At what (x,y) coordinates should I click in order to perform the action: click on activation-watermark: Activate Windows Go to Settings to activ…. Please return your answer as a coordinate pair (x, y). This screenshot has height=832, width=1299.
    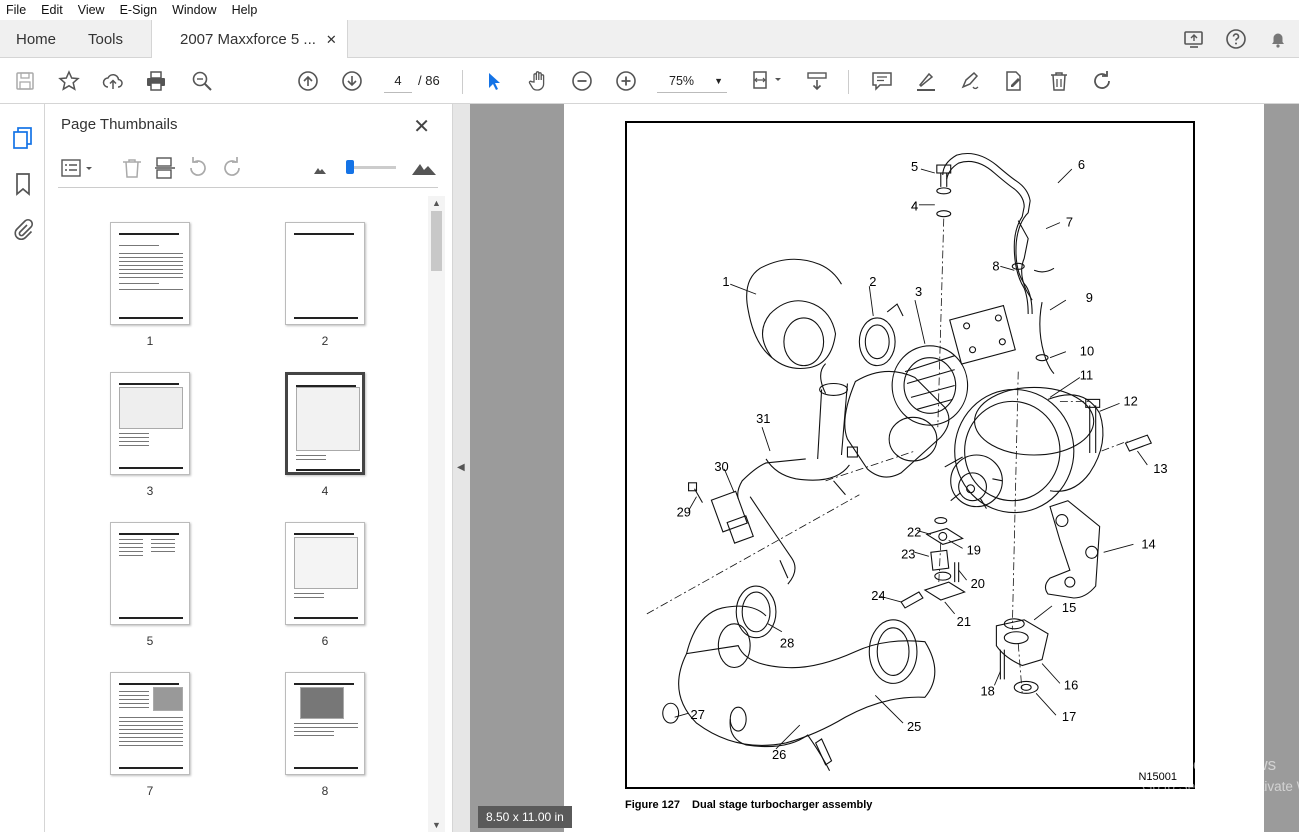
    Looking at the image, I should click on (1220, 776).